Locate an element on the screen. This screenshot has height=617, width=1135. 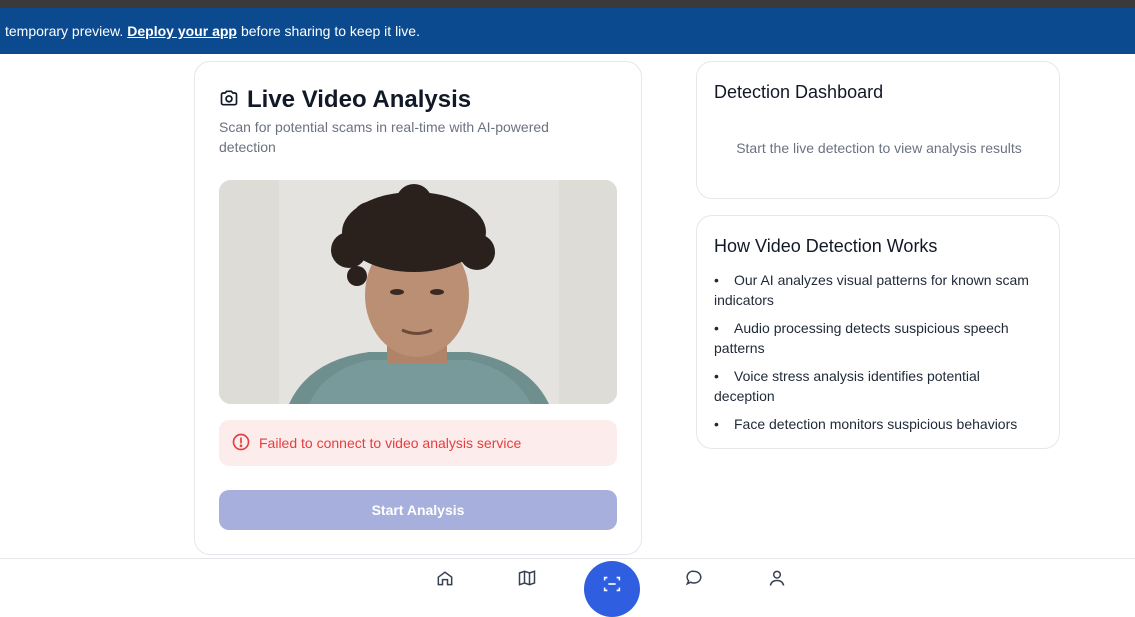
map-icon is located at coordinates (528, 579).